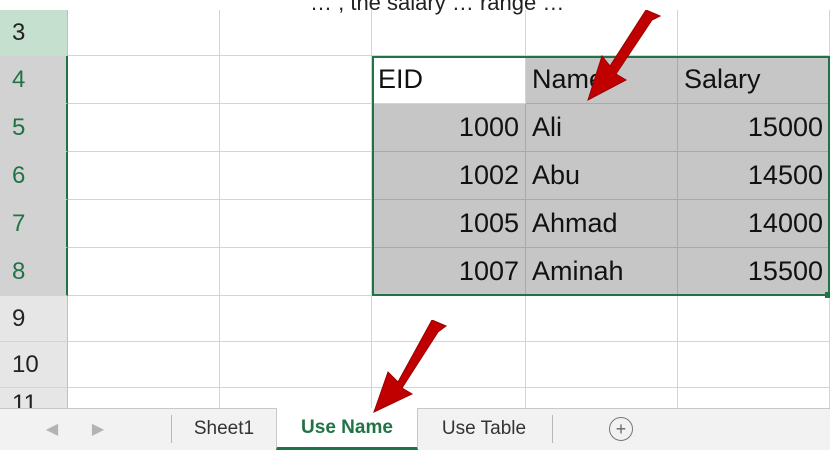  I want to click on cell-c4-eid-header: EID, so click(449, 80).